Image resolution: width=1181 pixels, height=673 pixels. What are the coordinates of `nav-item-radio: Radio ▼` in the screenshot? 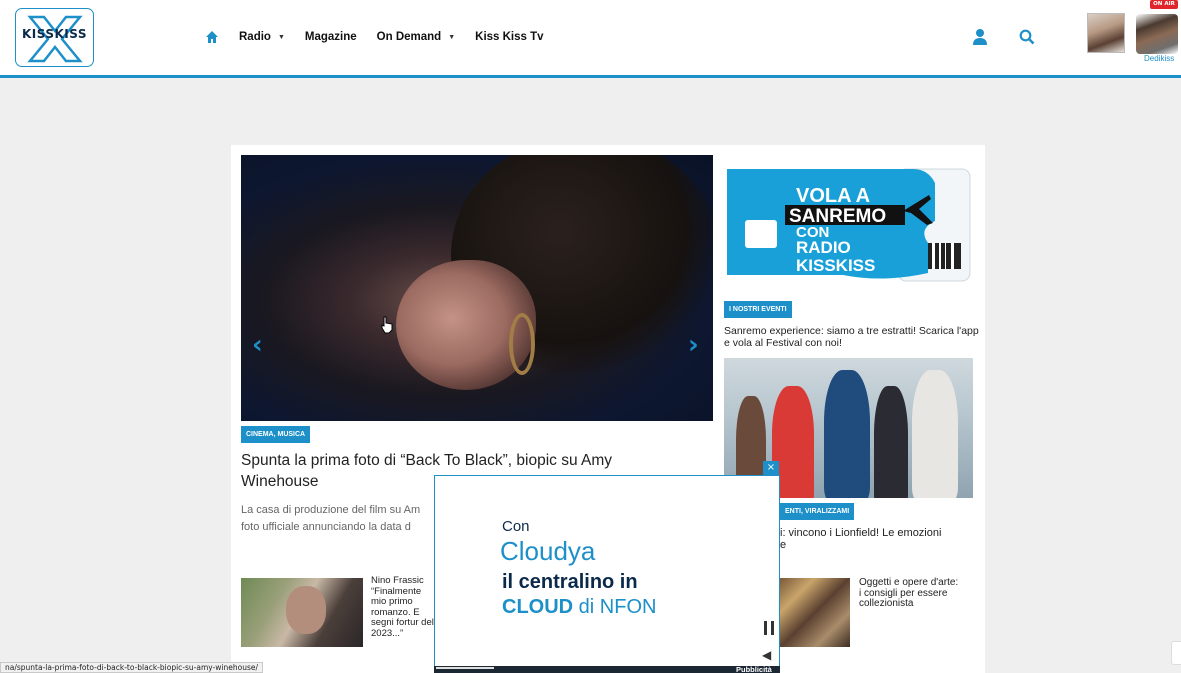 It's located at (262, 37).